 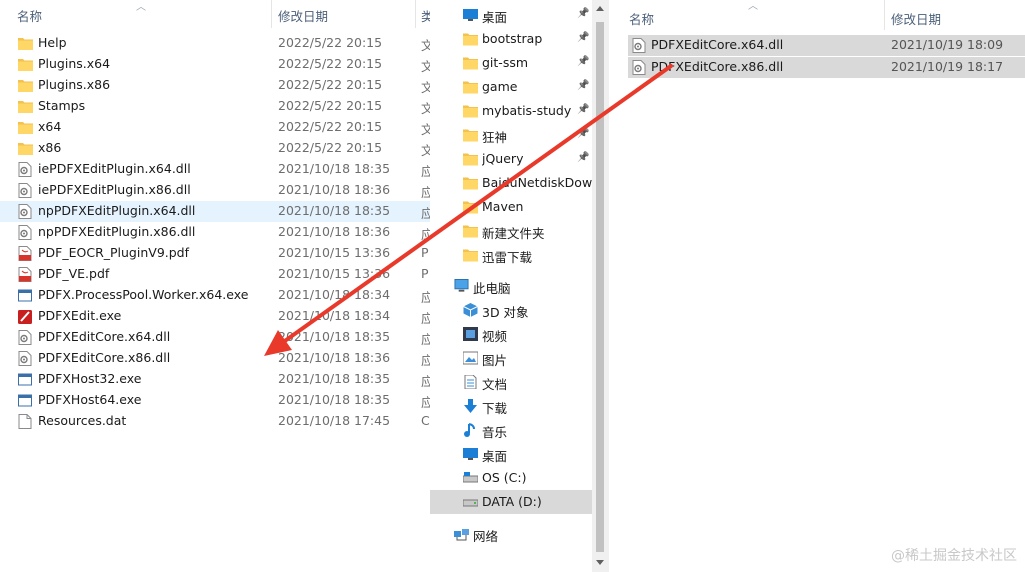 What do you see at coordinates (303, 15) in the screenshot?
I see `column-header-date: 修改日期` at bounding box center [303, 15].